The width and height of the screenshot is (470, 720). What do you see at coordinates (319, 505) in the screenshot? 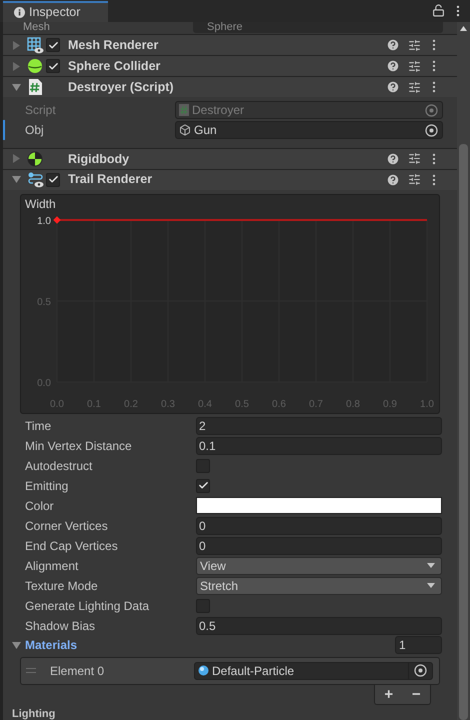
I see `color-swatch` at bounding box center [319, 505].